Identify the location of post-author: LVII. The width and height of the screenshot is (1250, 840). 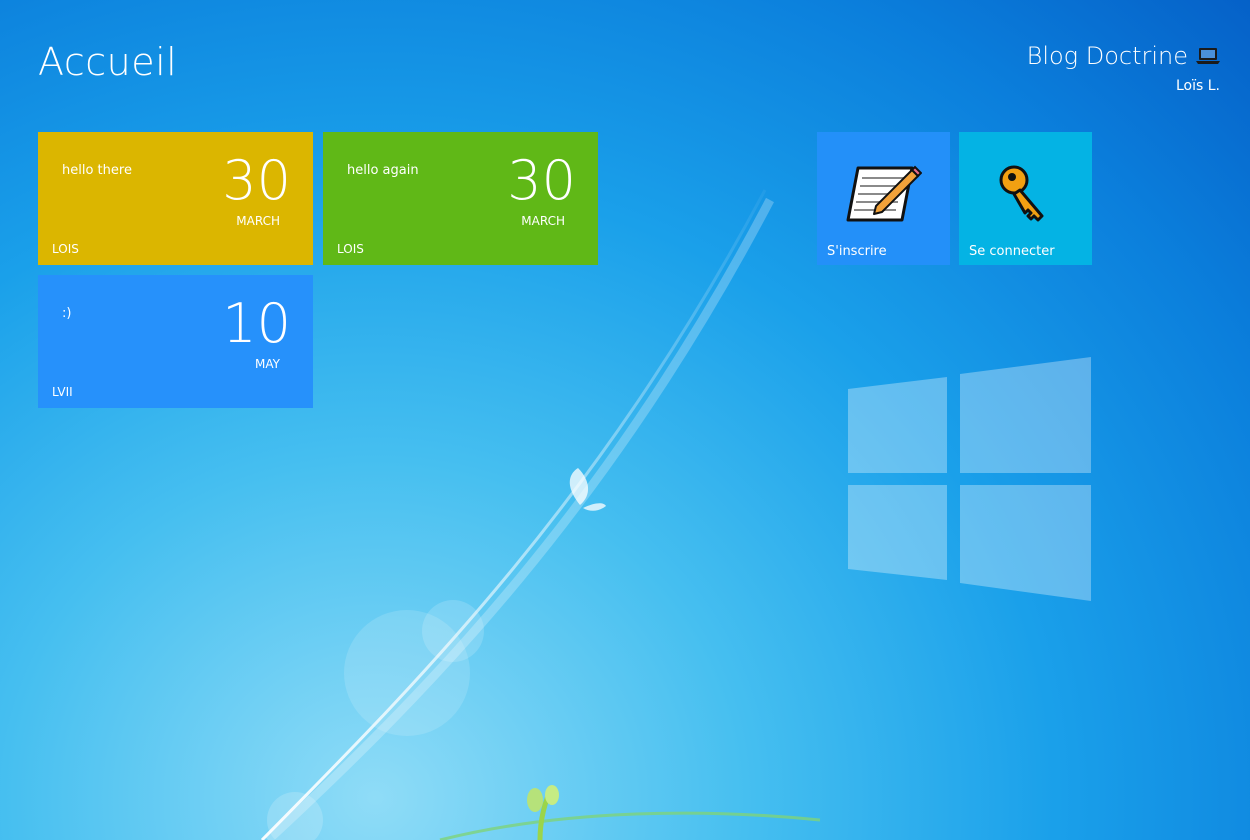
(62, 392).